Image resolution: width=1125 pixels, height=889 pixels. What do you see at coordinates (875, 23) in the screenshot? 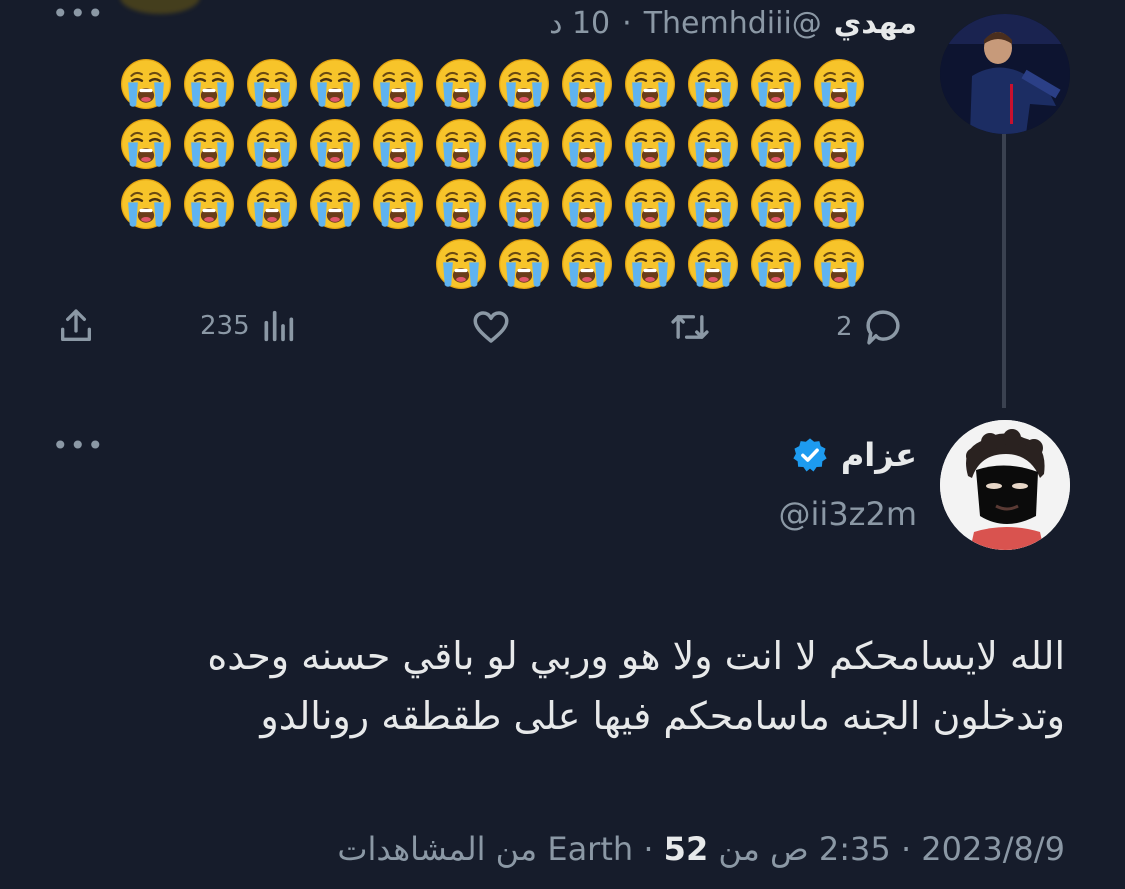
I see `author-display-name: مهدي` at bounding box center [875, 23].